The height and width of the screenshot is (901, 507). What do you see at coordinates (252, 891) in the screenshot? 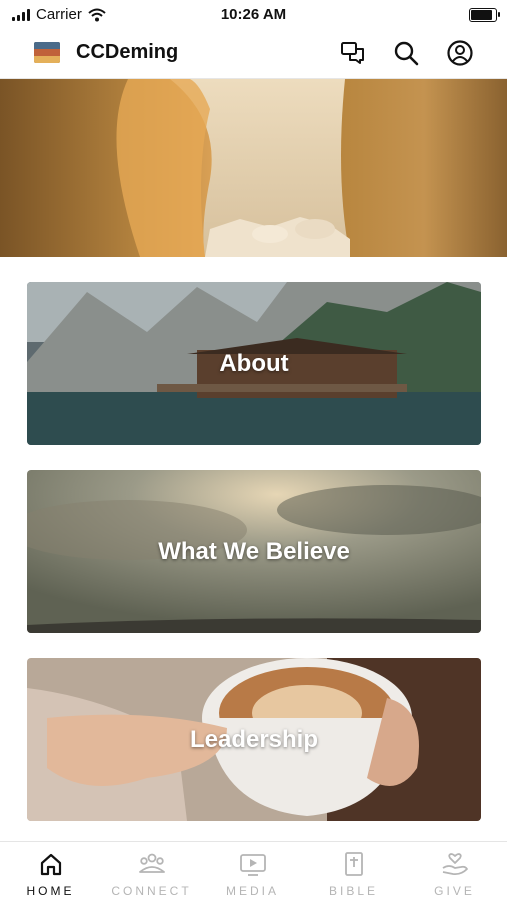
I see `tab-media-label: MEDIA` at bounding box center [252, 891].